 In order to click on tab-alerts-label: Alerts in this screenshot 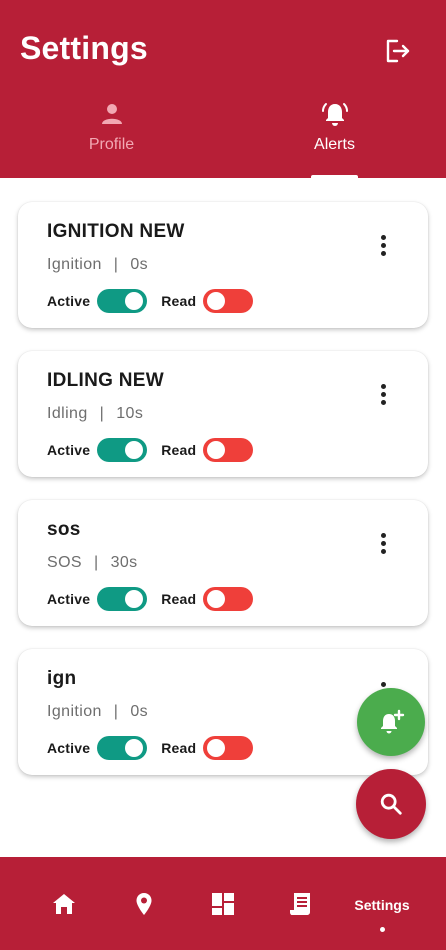, I will do `click(334, 144)`.